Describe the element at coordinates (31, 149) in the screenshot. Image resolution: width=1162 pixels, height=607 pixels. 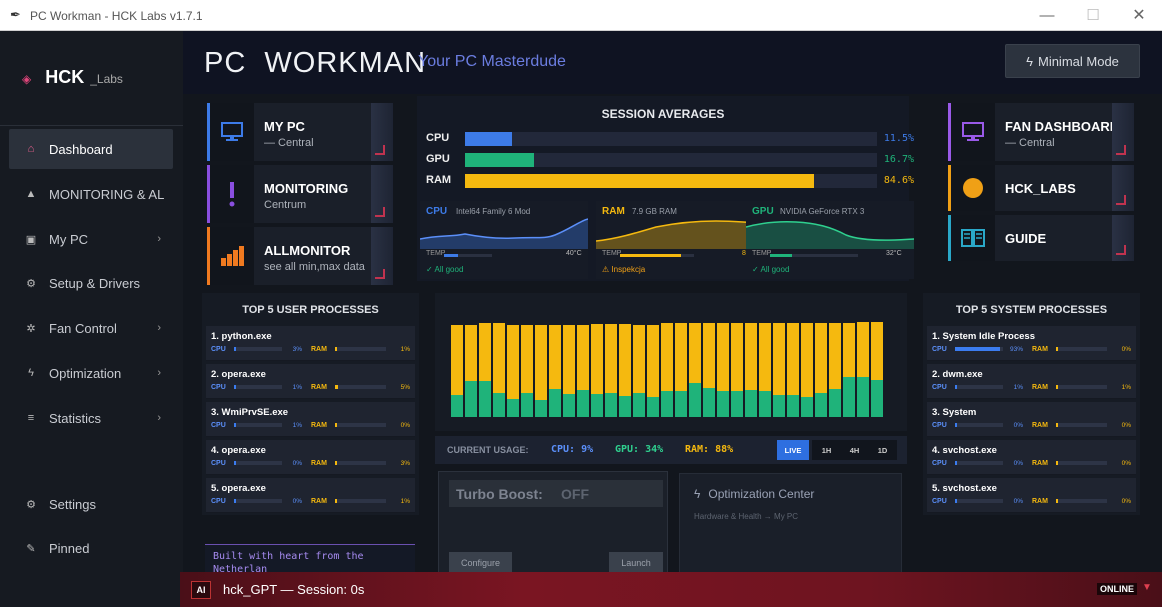
I see `home-icon: ⌂` at that location.